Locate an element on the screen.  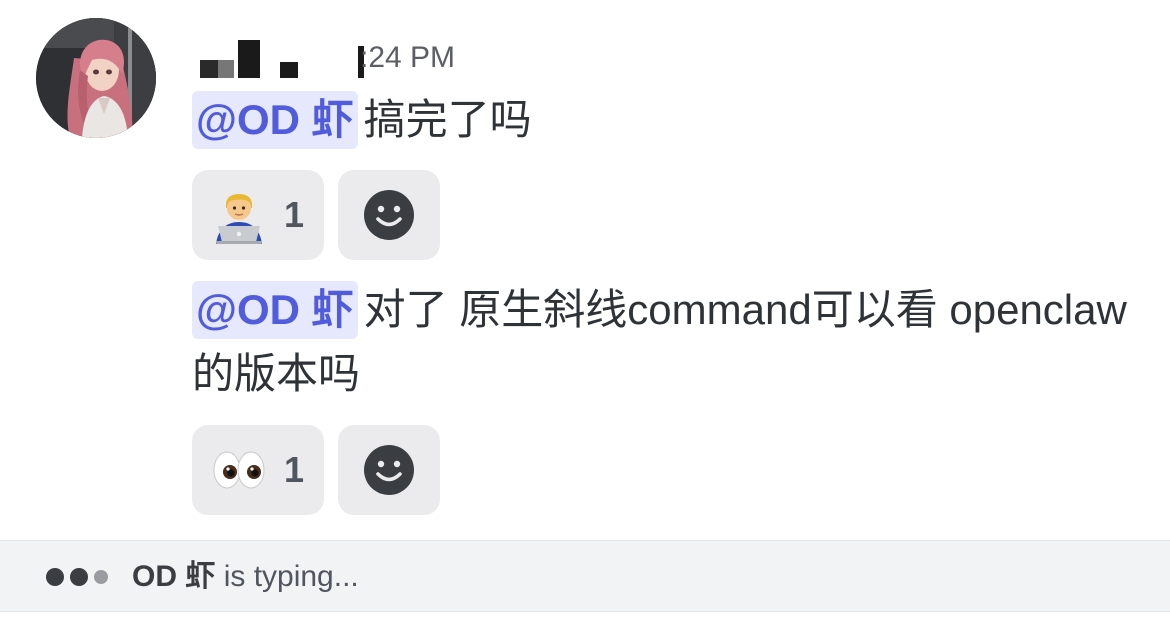
message-header: :24 PM is located at coordinates (396, 58).